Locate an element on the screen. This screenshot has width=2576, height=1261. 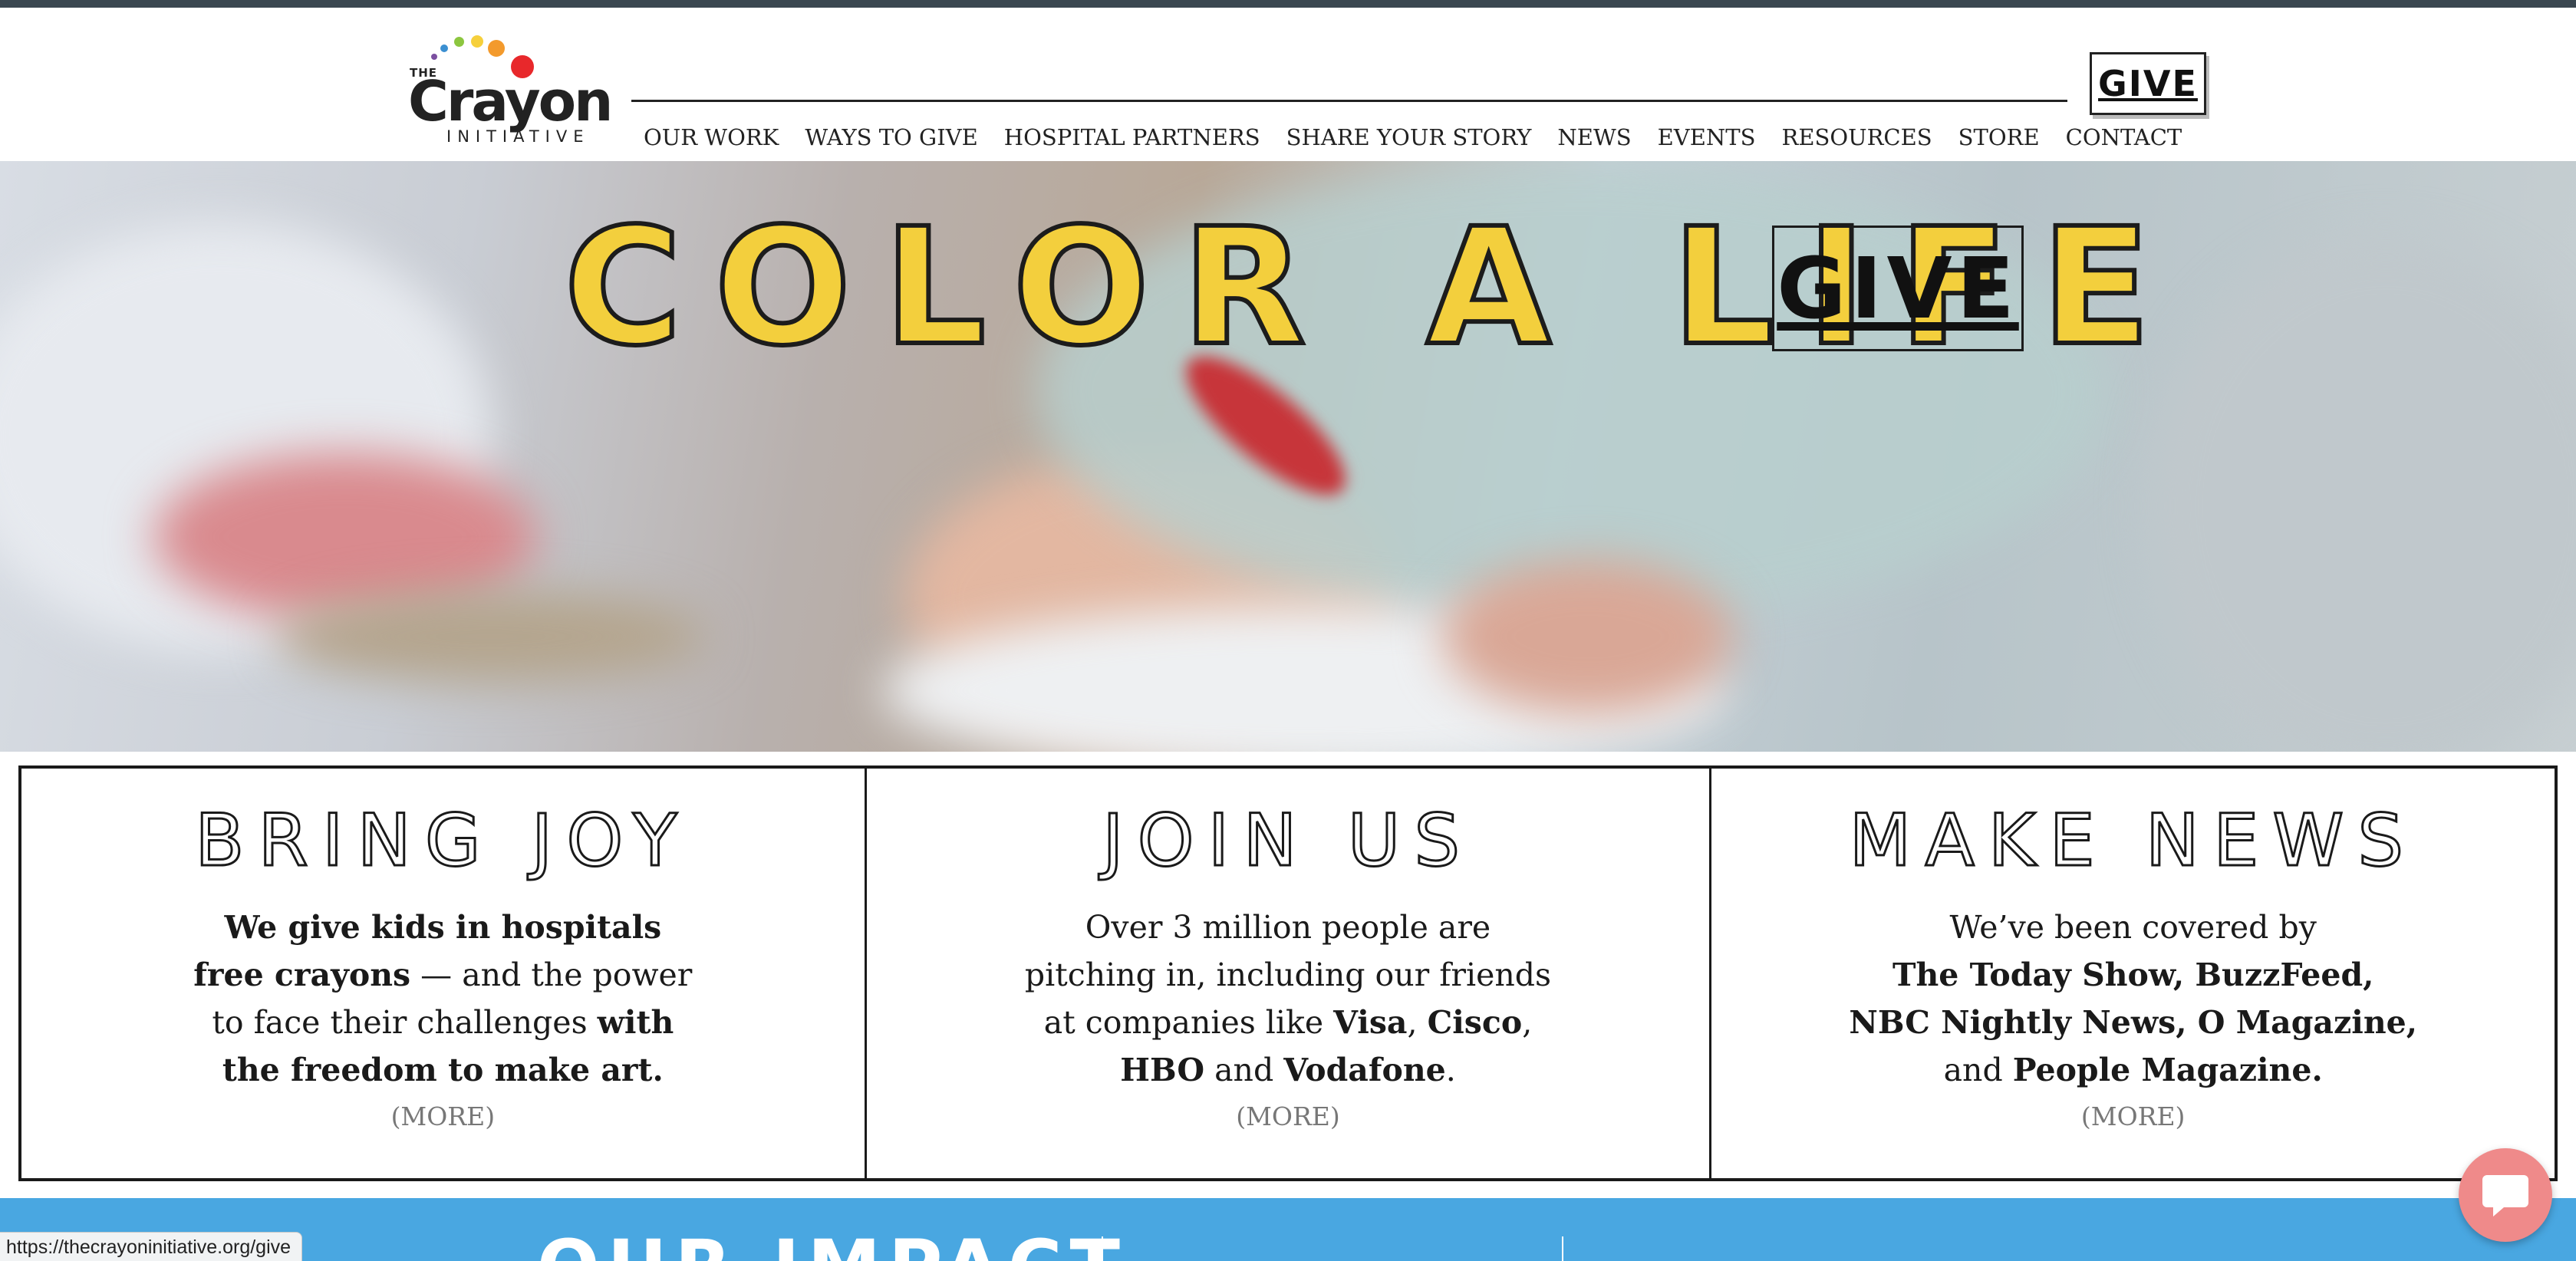
bold-text: HBO is located at coordinates (1162, 1070).